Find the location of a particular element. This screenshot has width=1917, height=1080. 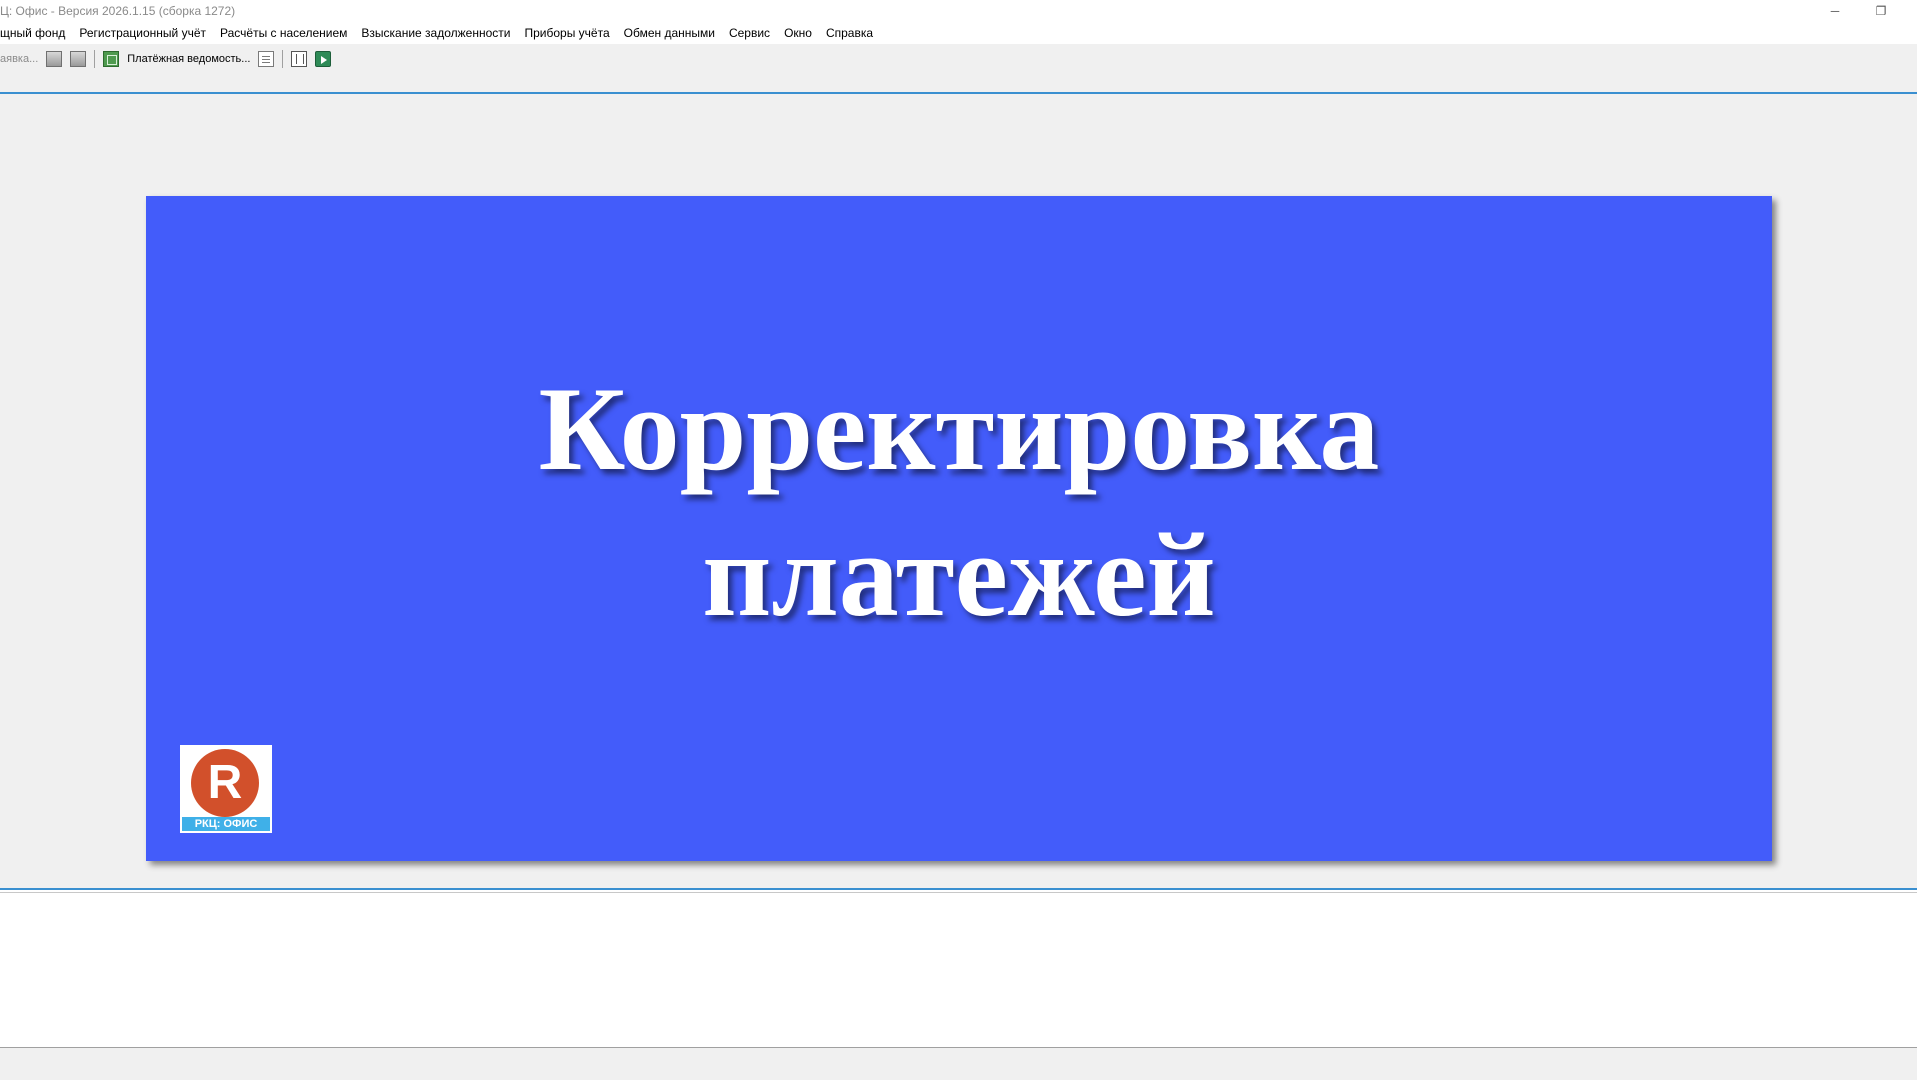

logo-circle-icon: R is located at coordinates (225, 783).